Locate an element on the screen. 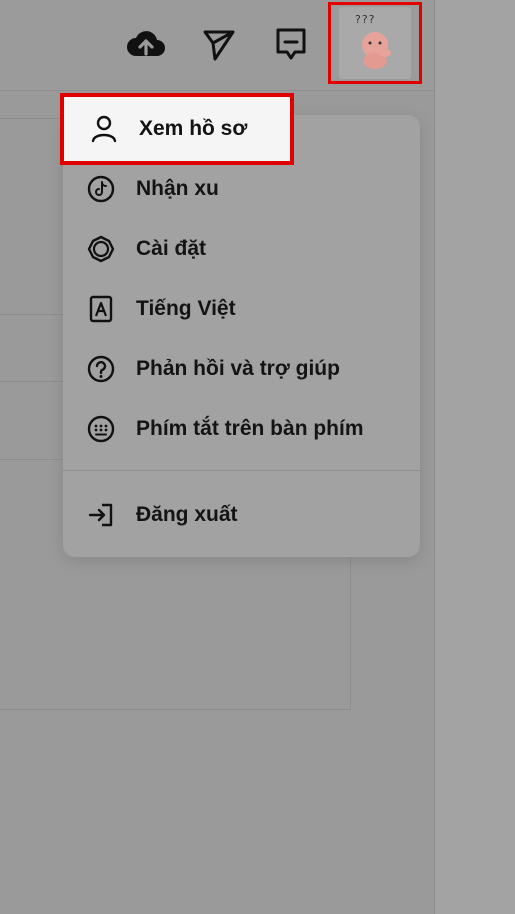 Image resolution: width=515 pixels, height=914 pixels. message-icon is located at coordinates (291, 44).